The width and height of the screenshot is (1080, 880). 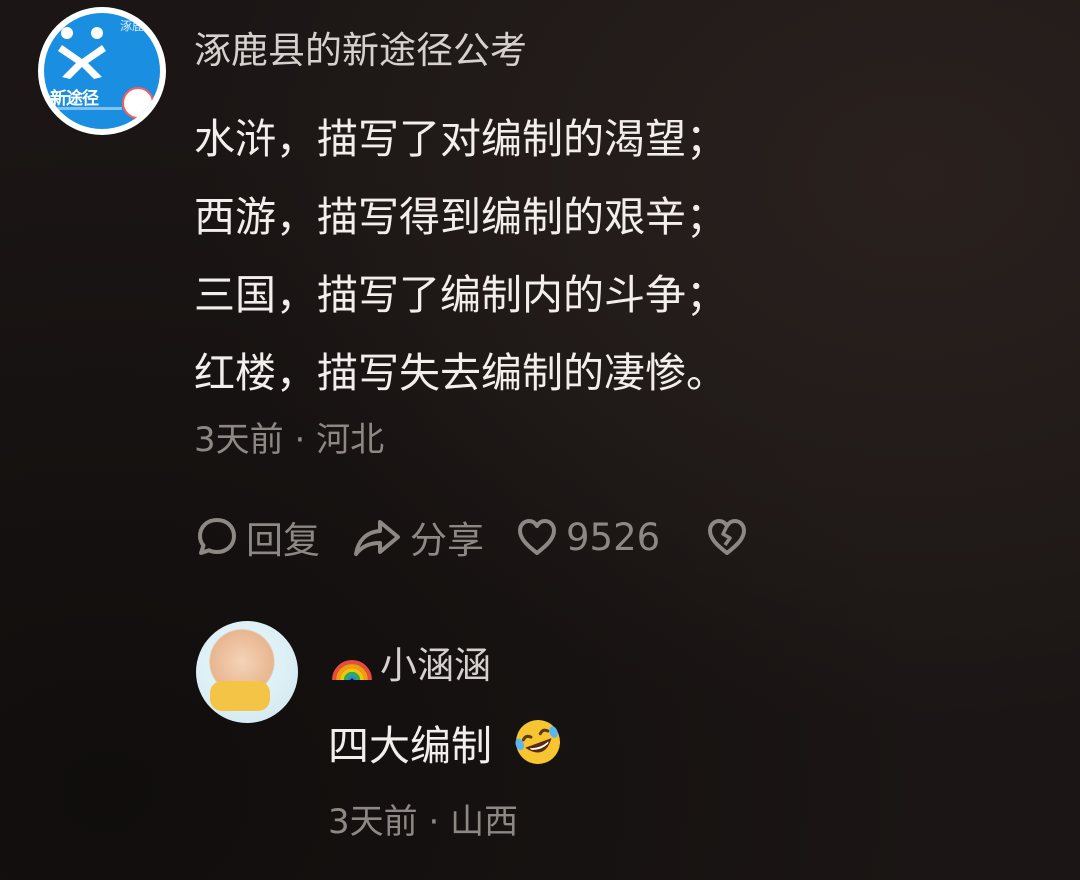 I want to click on dislike-button, so click(x=730, y=537).